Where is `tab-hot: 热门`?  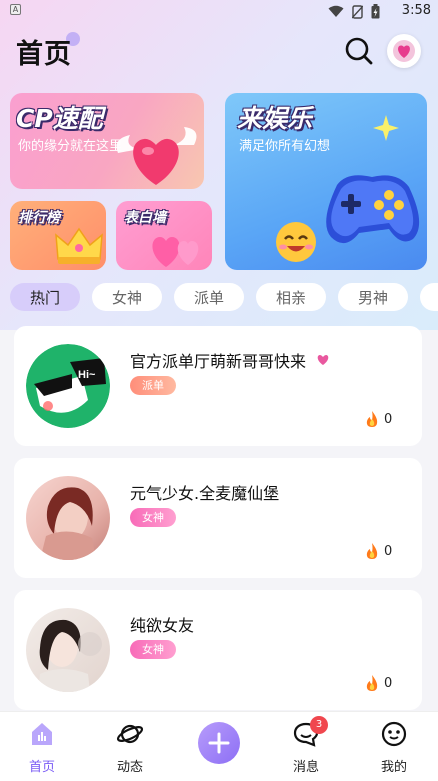
tab-hot: 热门 is located at coordinates (45, 297).